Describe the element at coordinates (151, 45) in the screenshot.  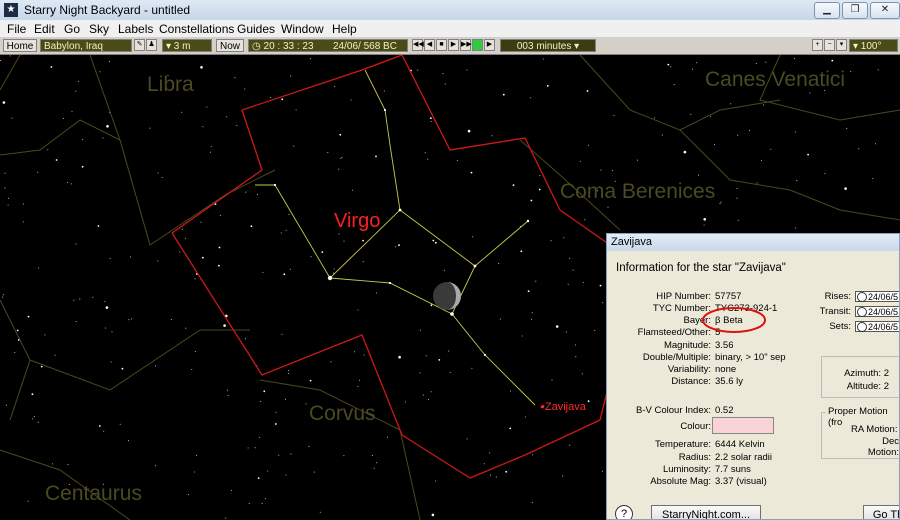
I see `observer-icon: ♟` at that location.